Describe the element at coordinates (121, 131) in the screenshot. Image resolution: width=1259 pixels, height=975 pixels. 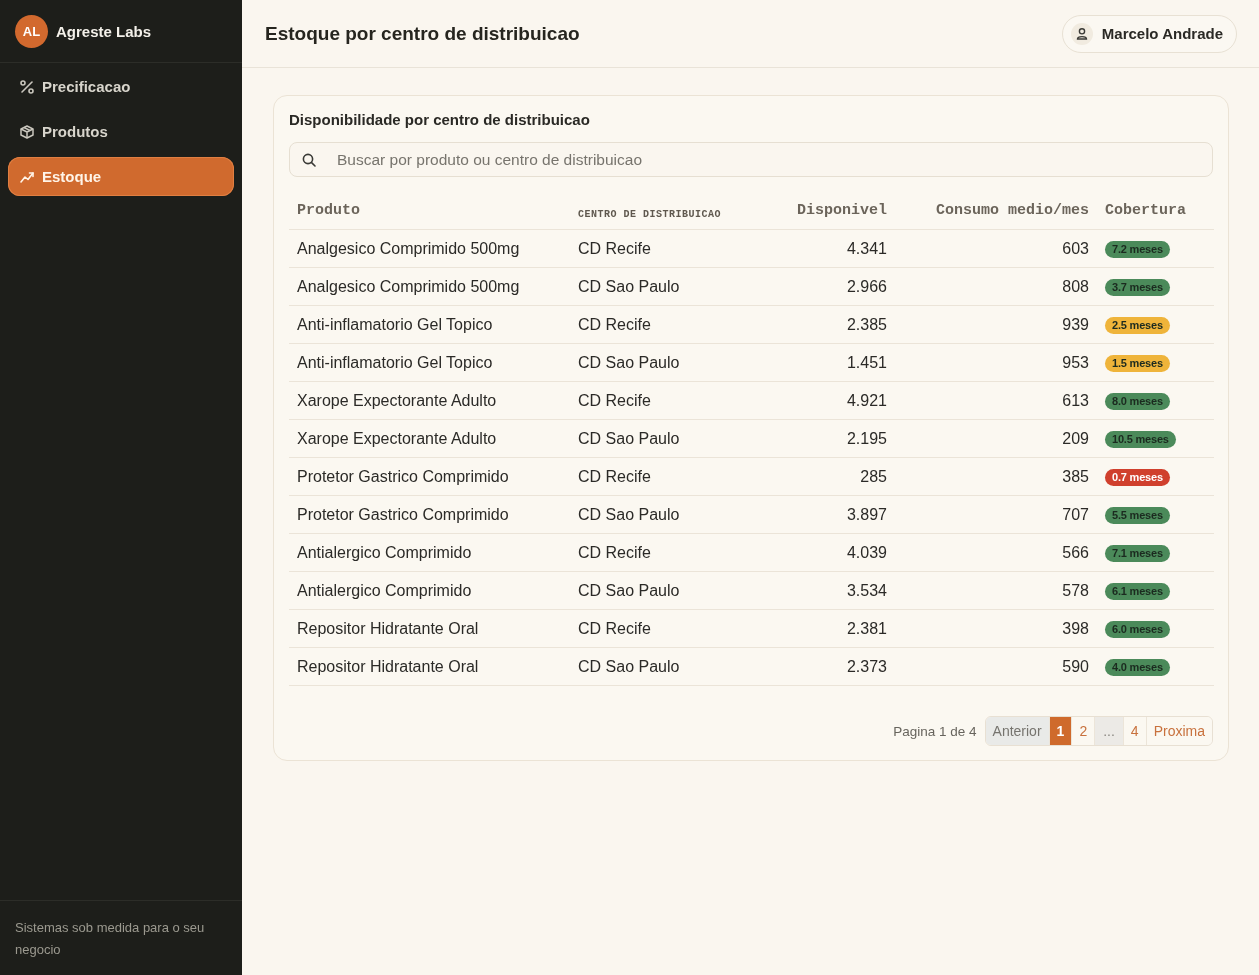
I see `nav-item: Produtos` at that location.